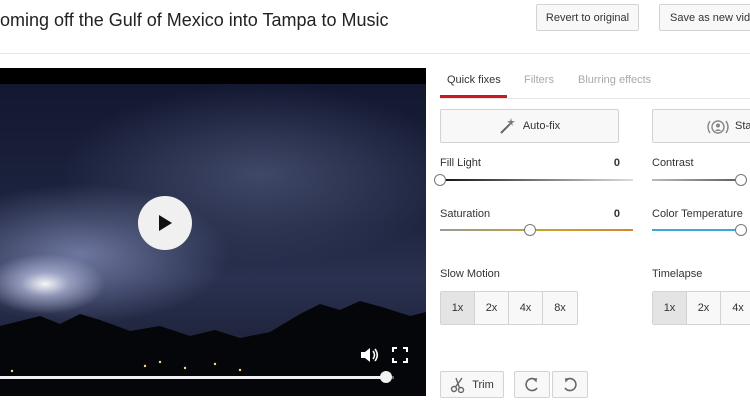 Image resolution: width=750 pixels, height=400 pixels. Describe the element at coordinates (440, 180) in the screenshot. I see `fill-light-thumb` at that location.